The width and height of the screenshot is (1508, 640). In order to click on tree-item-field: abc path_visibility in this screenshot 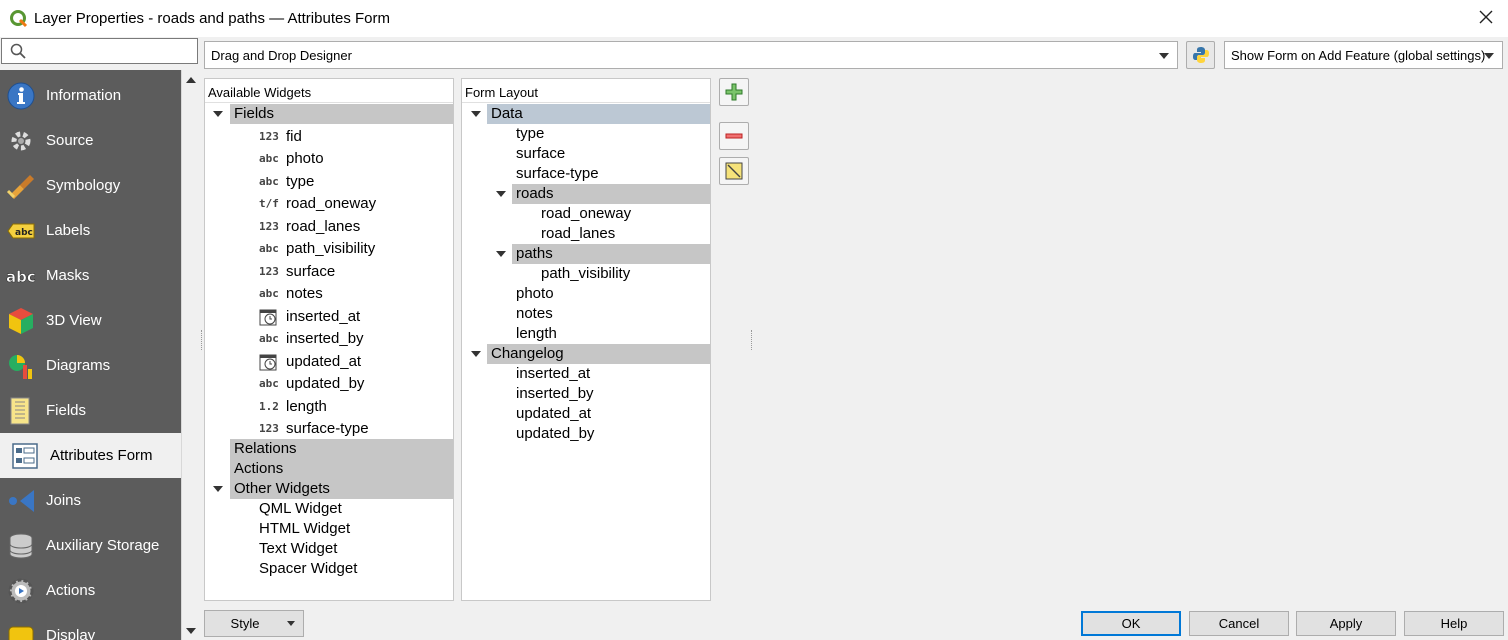, I will do `click(329, 249)`.